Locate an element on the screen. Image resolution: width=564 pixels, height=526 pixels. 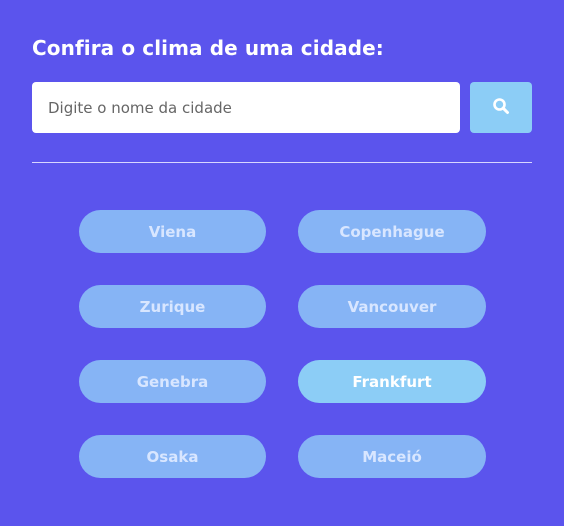
city-button-osaka: Osaka is located at coordinates (172, 456).